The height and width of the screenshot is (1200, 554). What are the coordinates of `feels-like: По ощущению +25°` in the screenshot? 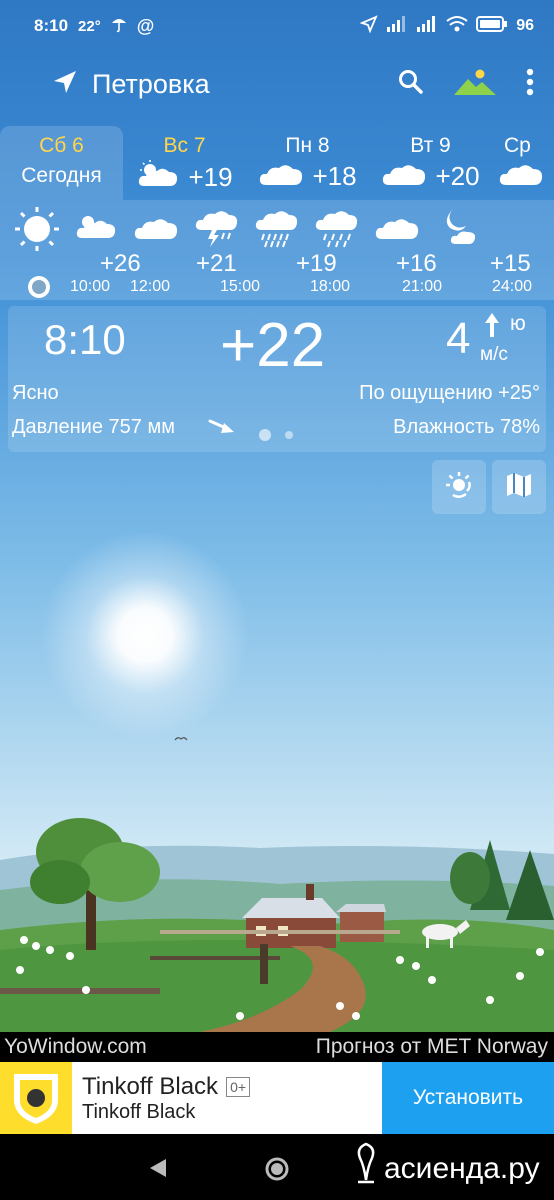 It's located at (449, 393).